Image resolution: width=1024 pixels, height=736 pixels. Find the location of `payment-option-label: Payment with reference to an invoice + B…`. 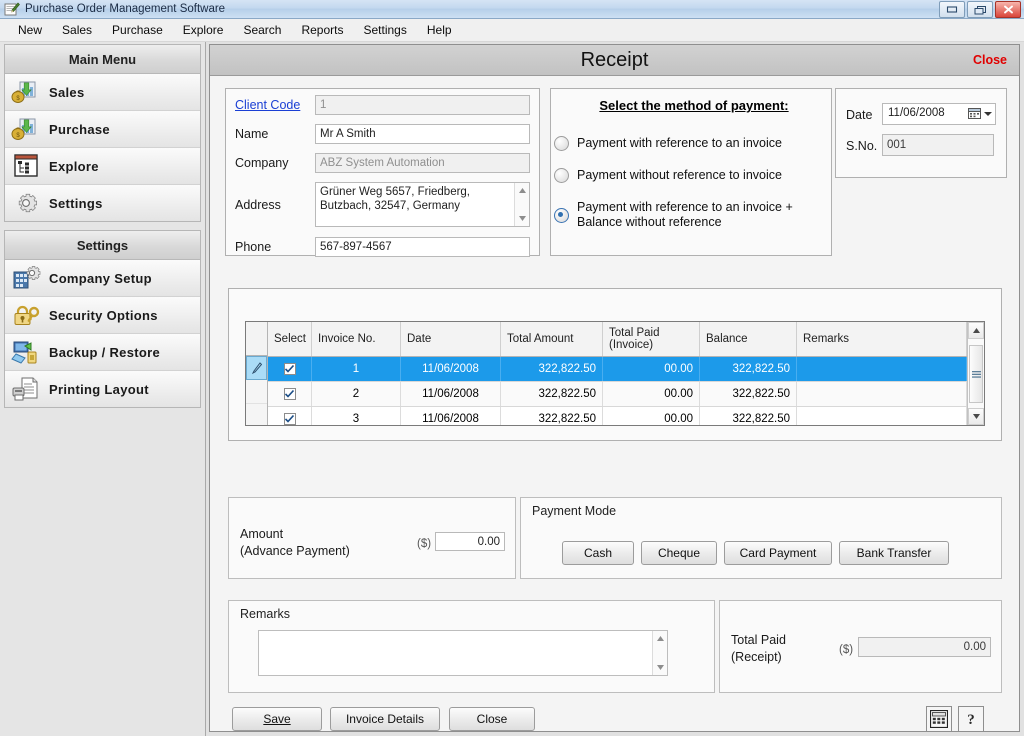

payment-option-label: Payment with reference to an invoice + B… is located at coordinates (685, 214).